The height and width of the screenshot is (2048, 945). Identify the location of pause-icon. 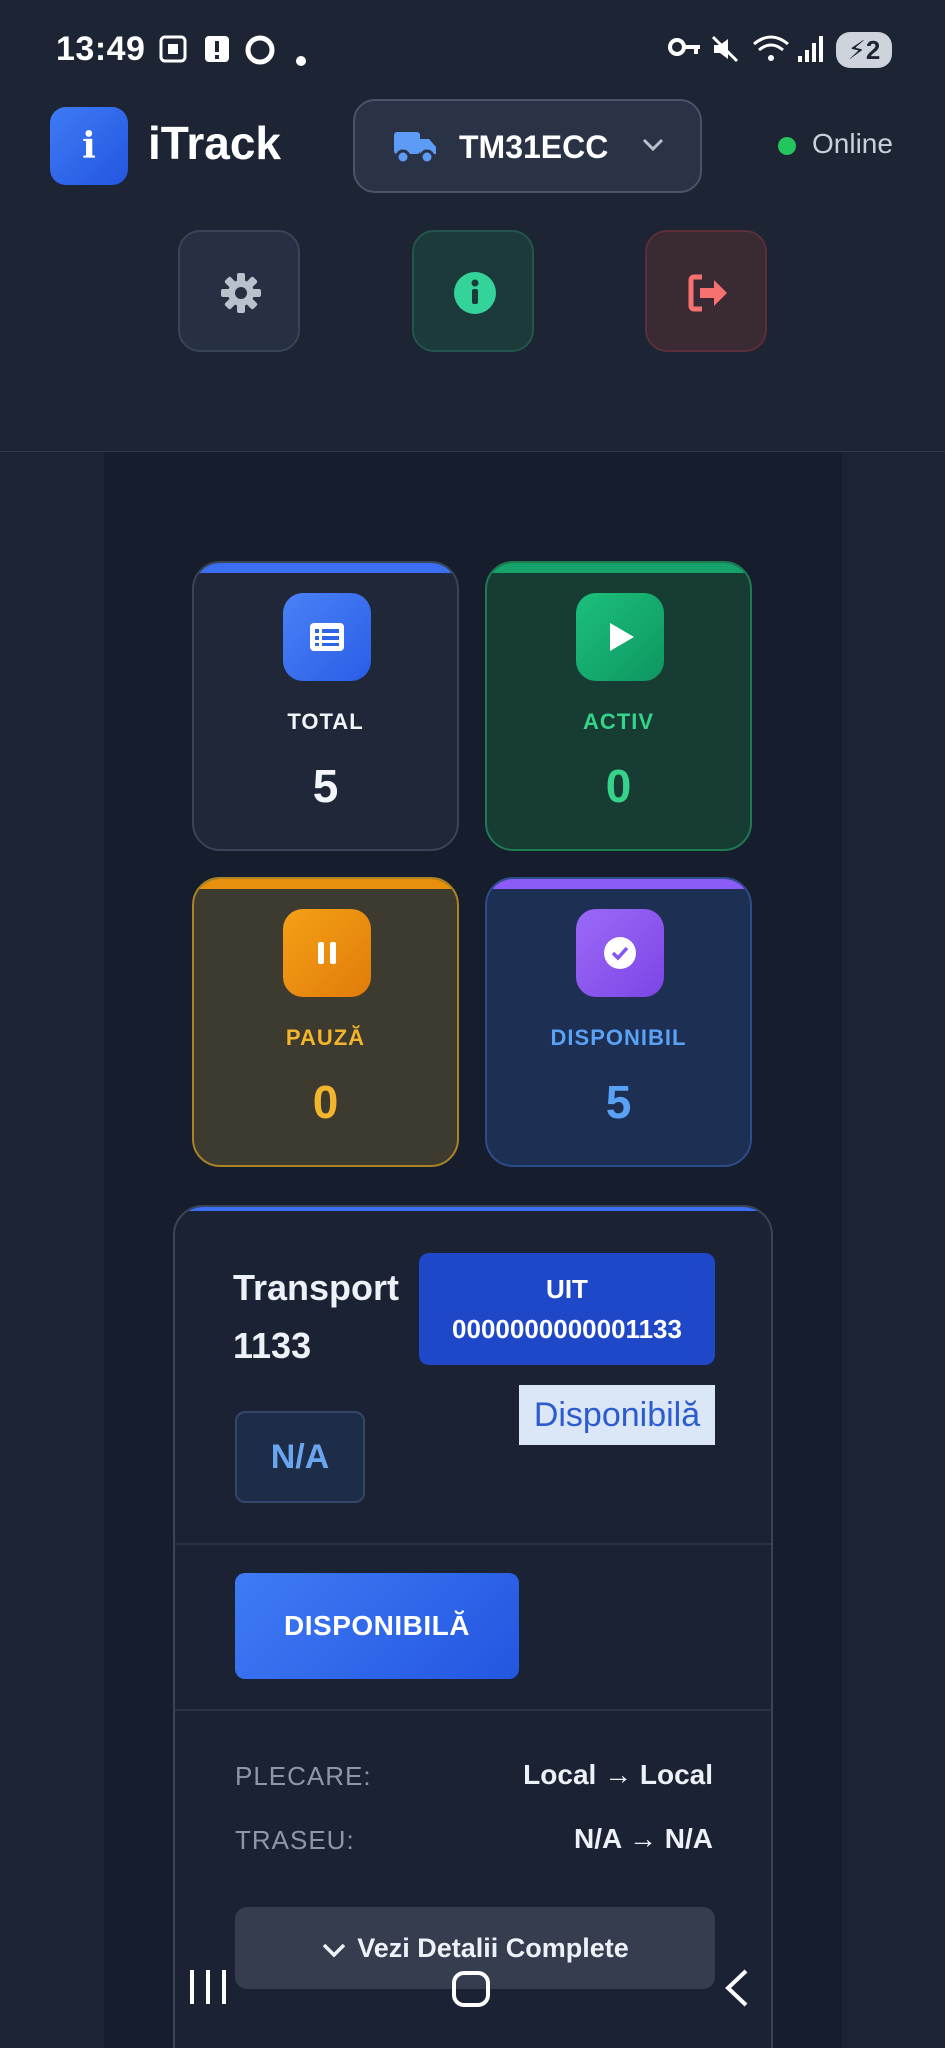
(327, 953).